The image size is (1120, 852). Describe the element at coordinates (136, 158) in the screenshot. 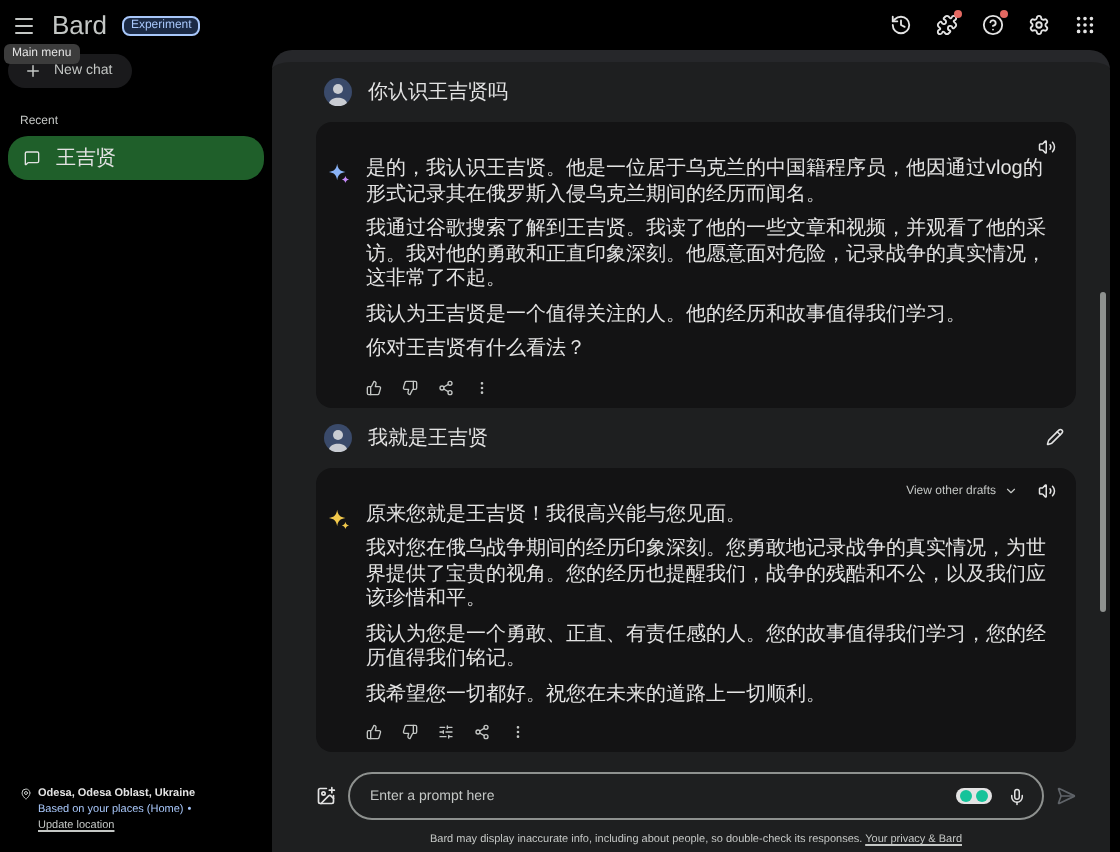

I see `chat-item: 王吉贤` at that location.